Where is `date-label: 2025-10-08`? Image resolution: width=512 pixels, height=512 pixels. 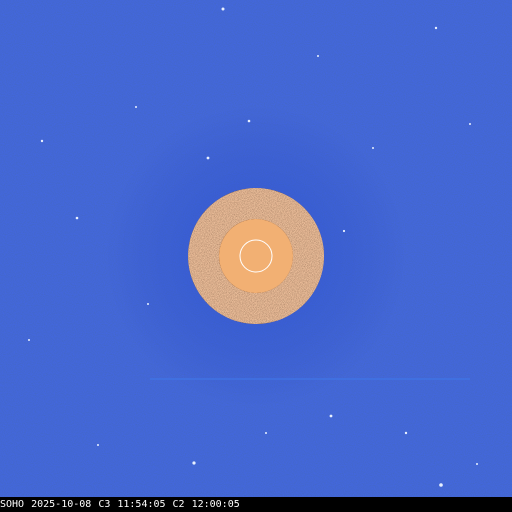
date-label: 2025-10-08 is located at coordinates (61, 504).